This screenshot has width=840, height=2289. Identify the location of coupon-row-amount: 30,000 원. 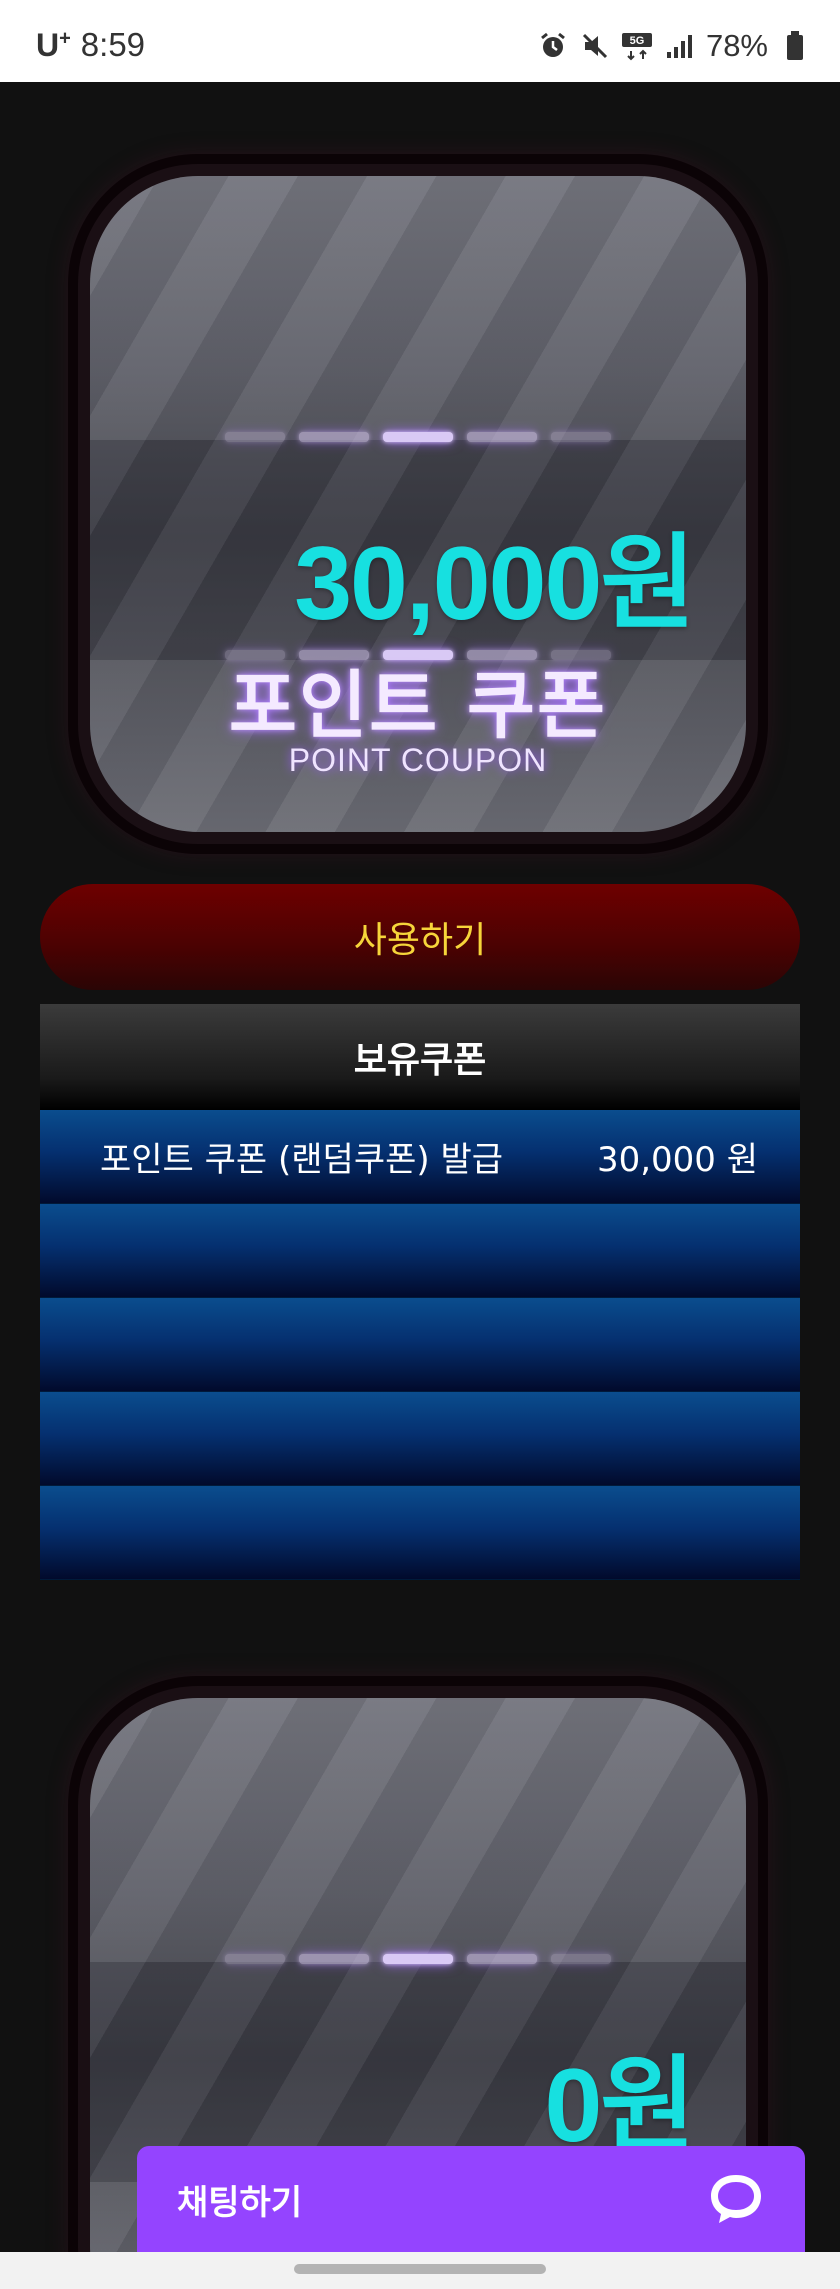
(677, 1160).